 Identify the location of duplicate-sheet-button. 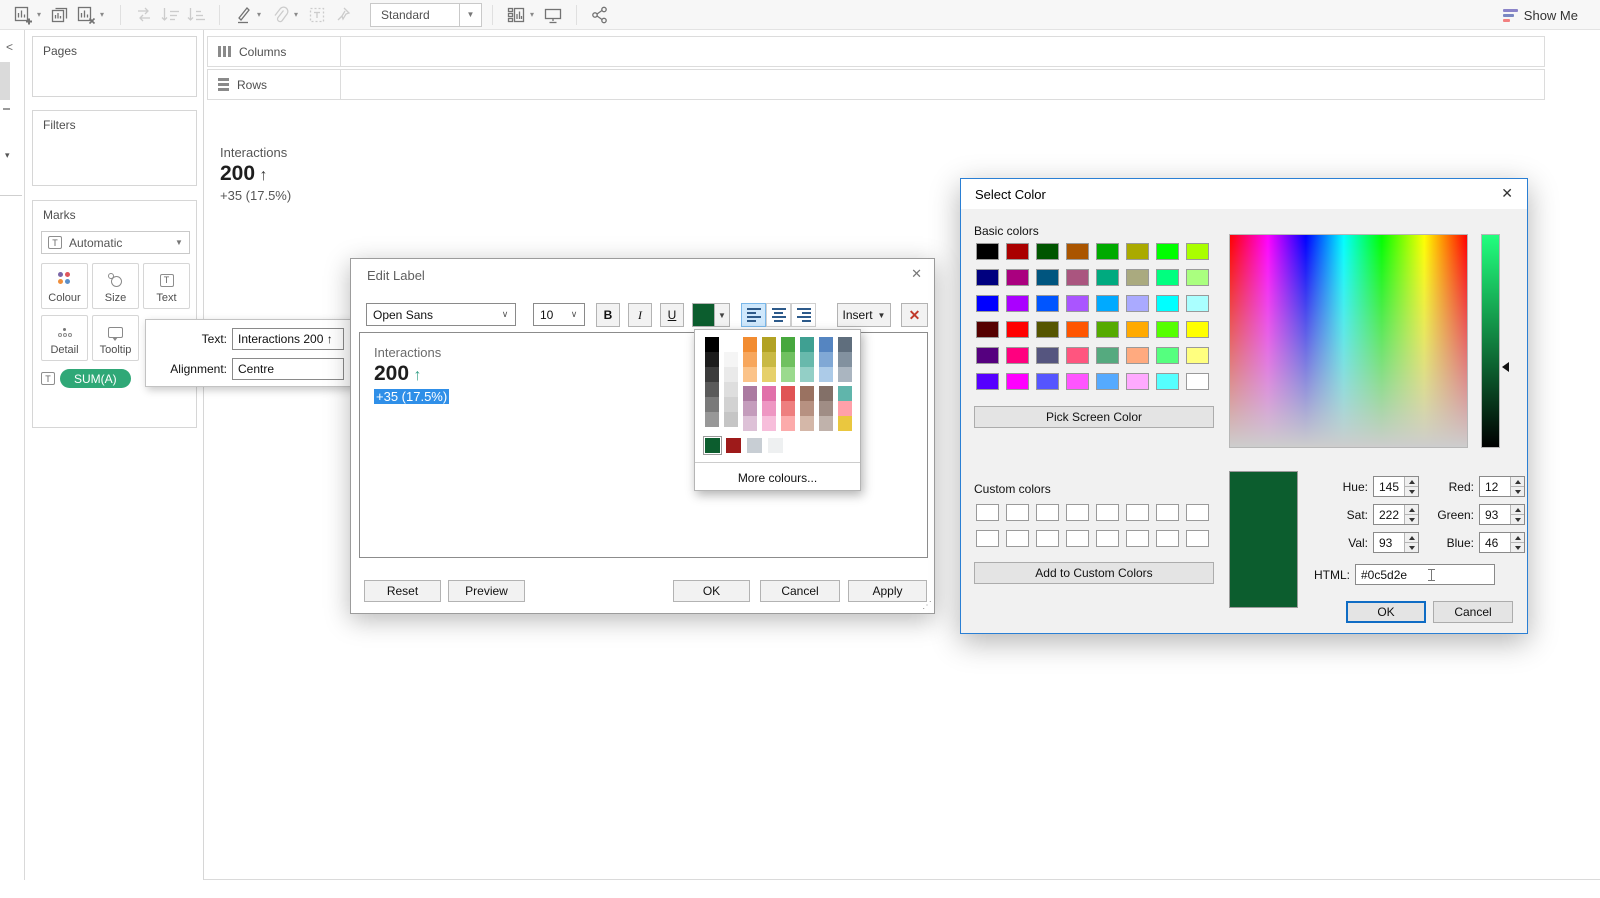
(60, 15).